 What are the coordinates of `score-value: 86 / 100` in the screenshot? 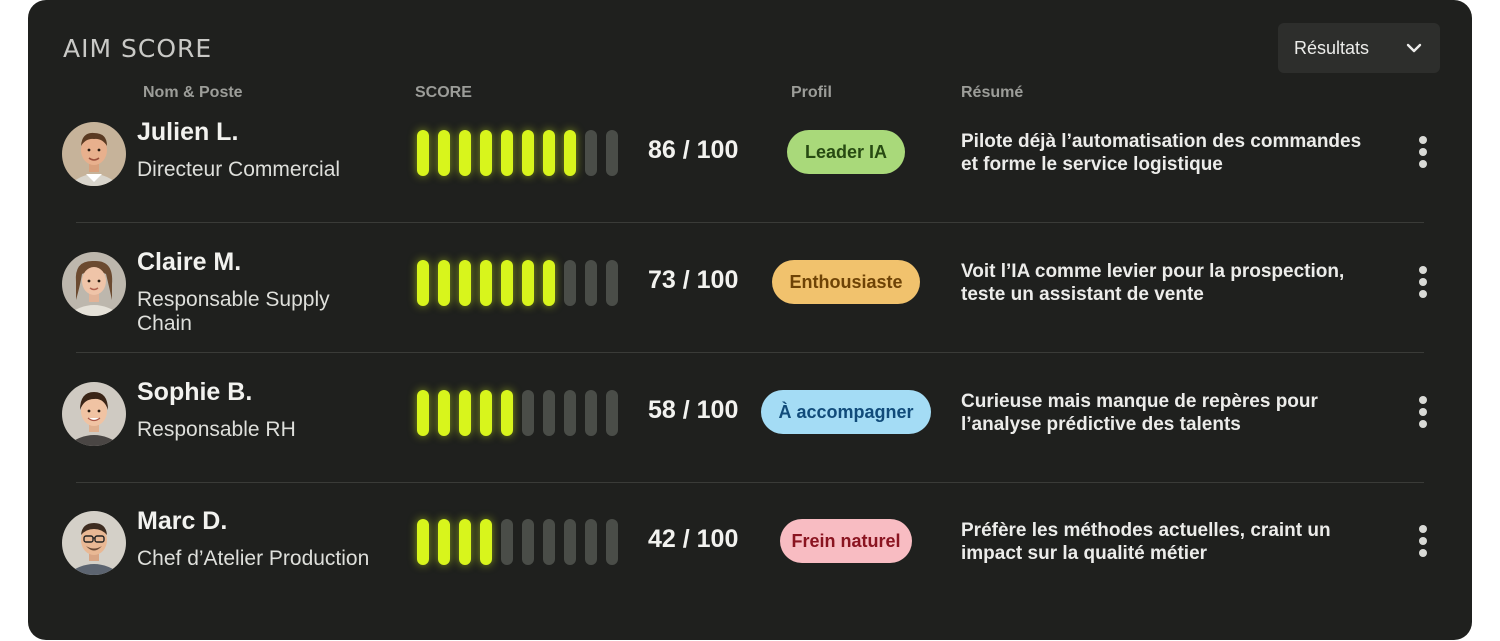 It's located at (693, 150).